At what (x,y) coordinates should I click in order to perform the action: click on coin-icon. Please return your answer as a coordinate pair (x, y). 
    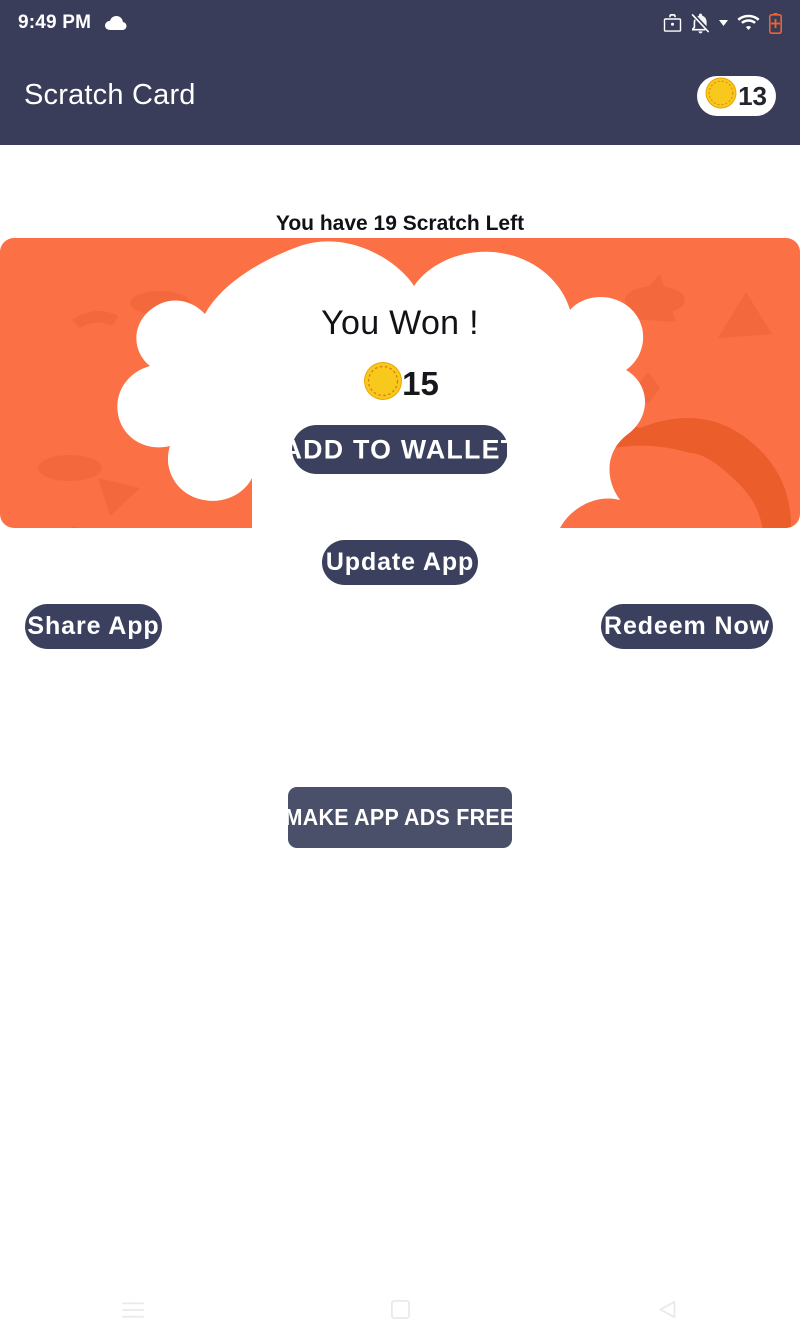
    Looking at the image, I should click on (721, 95).